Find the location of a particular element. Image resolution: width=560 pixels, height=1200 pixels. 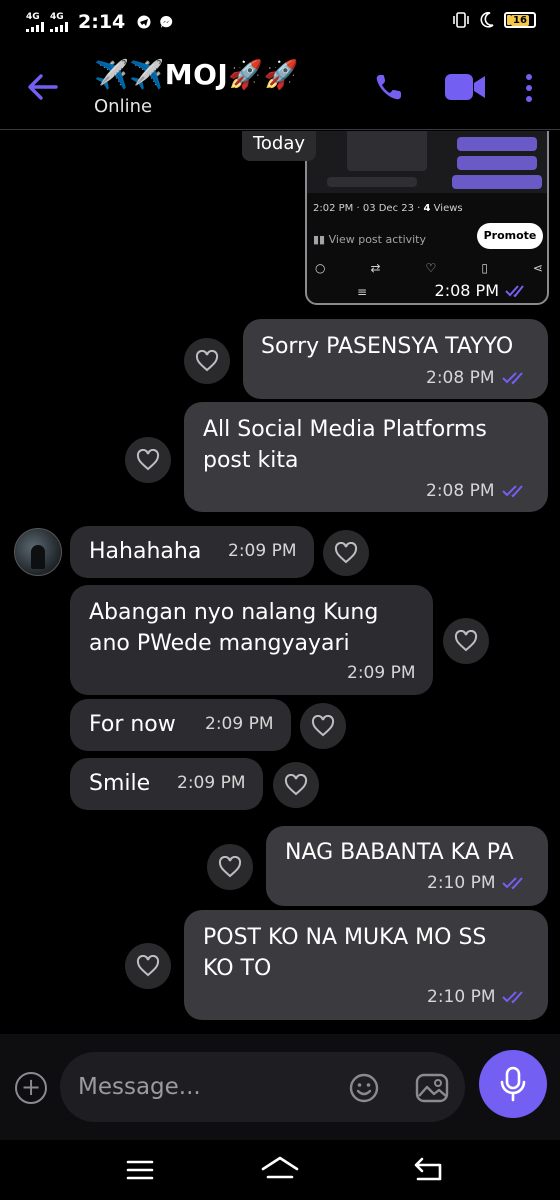

message-bubble: Sorry PASENSYA TAYYO 2:08 PM is located at coordinates (395, 359).